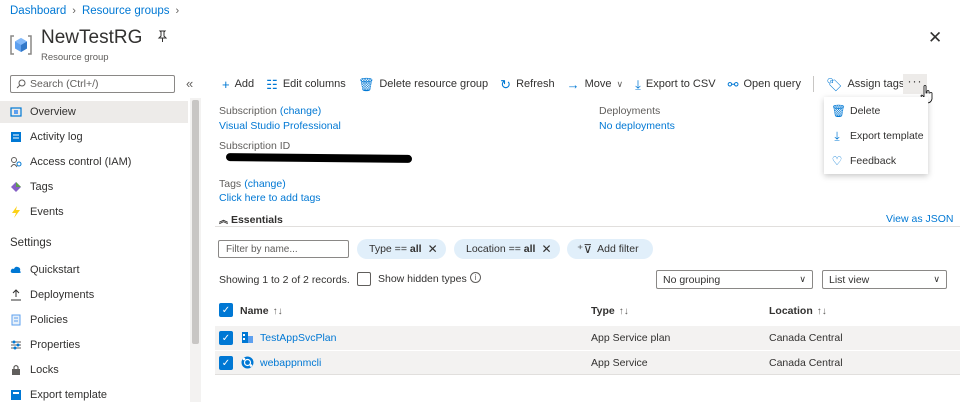  I want to click on records-summary: Showing 1 to 2 of 2 records., so click(284, 280).